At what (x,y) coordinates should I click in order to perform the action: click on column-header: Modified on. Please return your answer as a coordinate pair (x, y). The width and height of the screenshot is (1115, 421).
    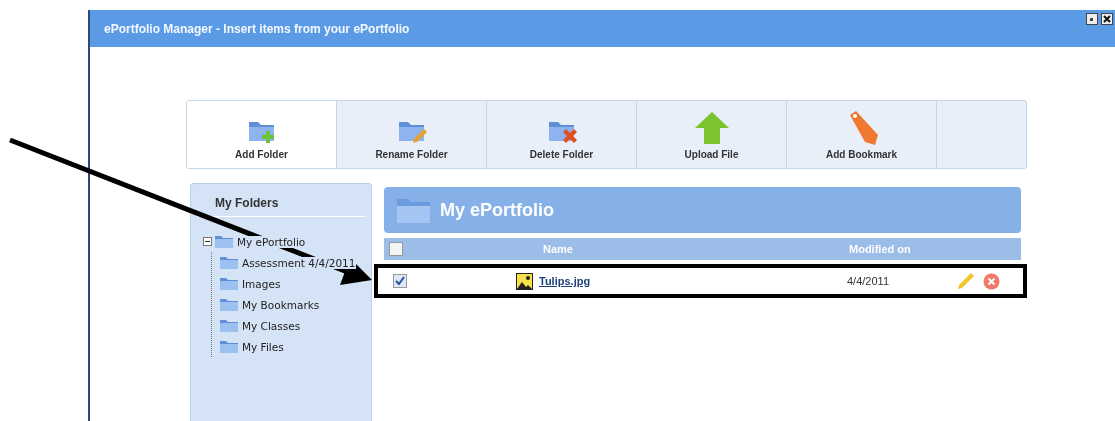
    Looking at the image, I should click on (880, 249).